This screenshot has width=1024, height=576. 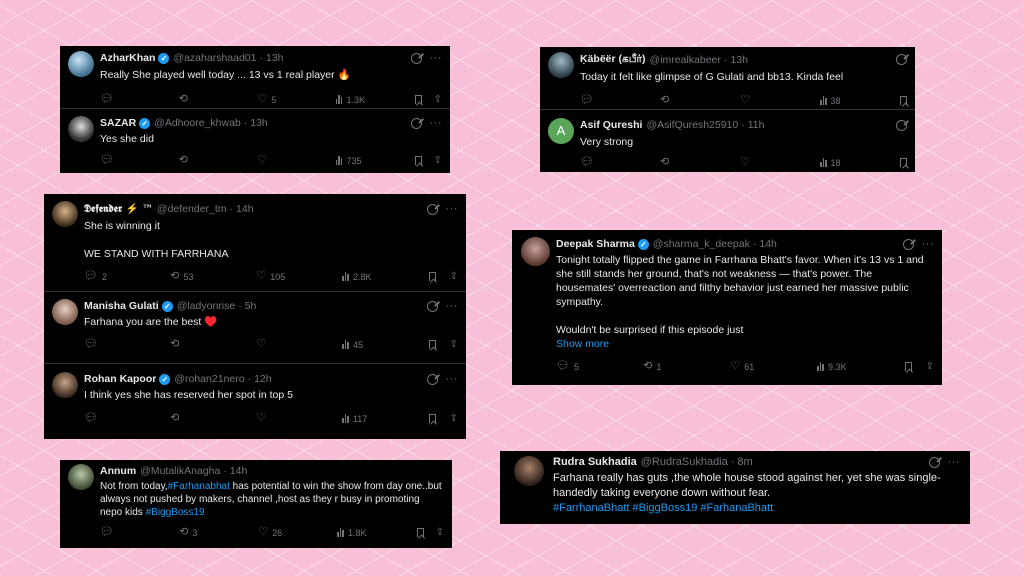 What do you see at coordinates (375, 100) in the screenshot?
I see `views-button: 1.3K` at bounding box center [375, 100].